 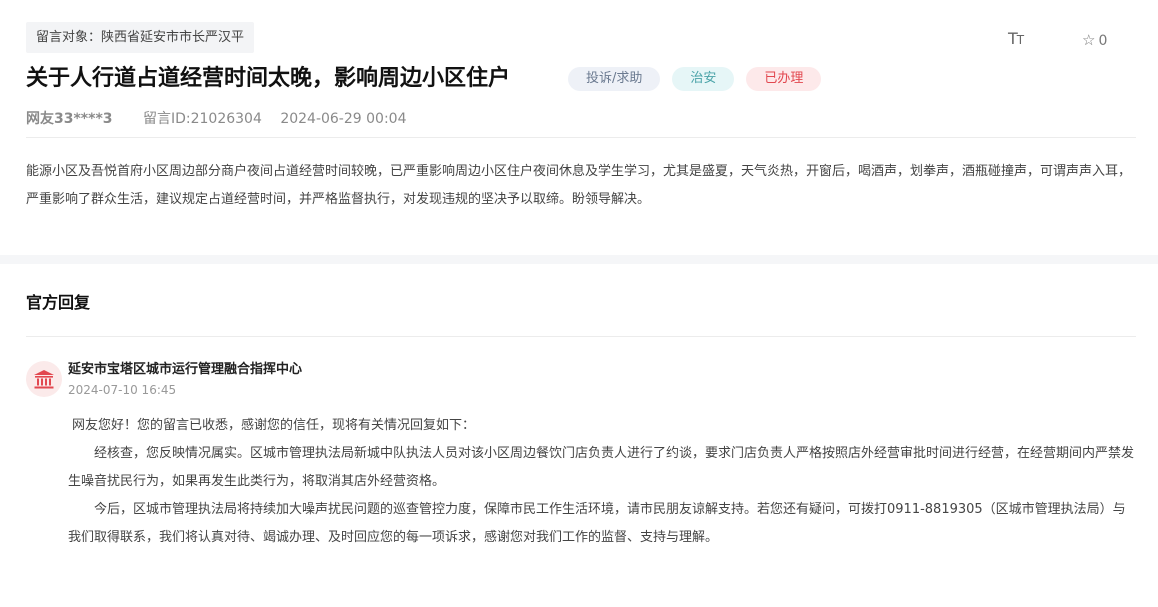 I want to click on font-size-glyph-big: T, so click(x=1013, y=38).